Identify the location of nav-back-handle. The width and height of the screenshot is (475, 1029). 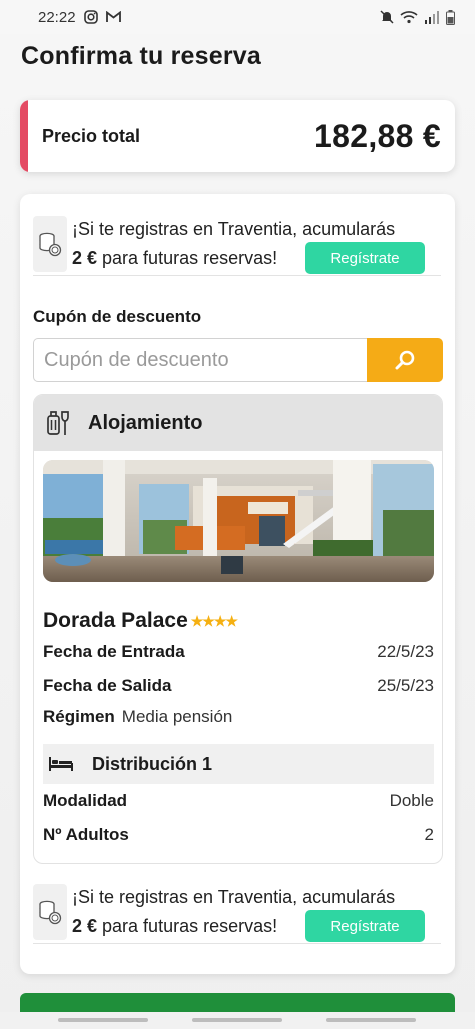
(371, 1020).